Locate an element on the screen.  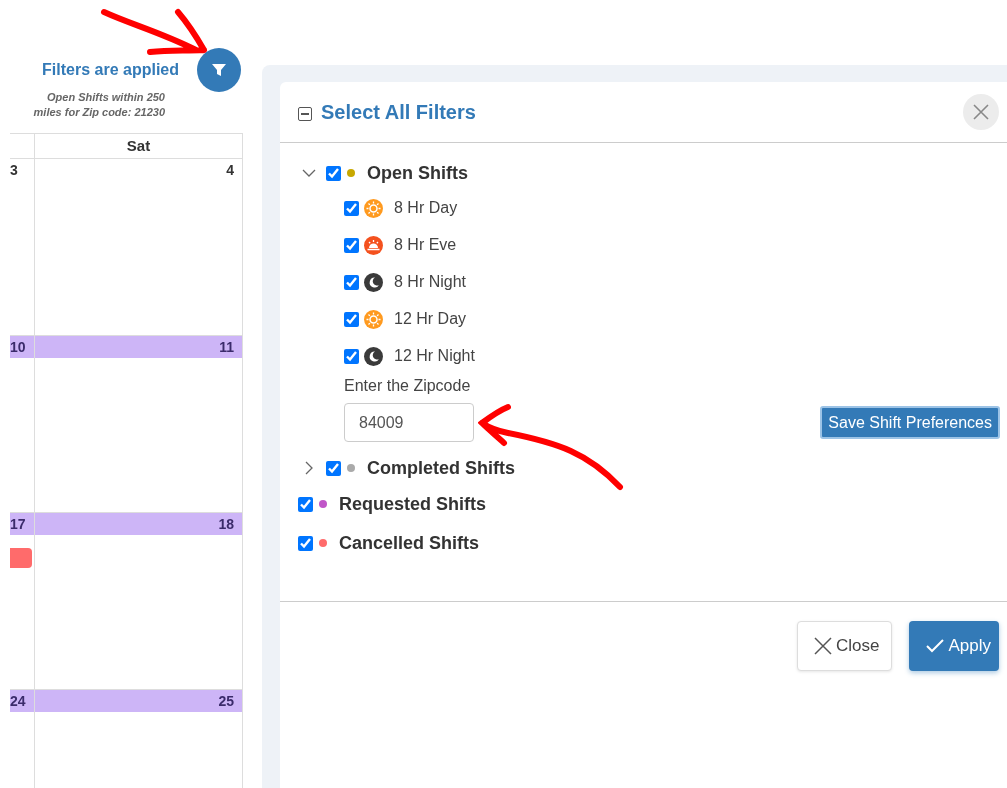
day-number: 18 is located at coordinates (226, 524).